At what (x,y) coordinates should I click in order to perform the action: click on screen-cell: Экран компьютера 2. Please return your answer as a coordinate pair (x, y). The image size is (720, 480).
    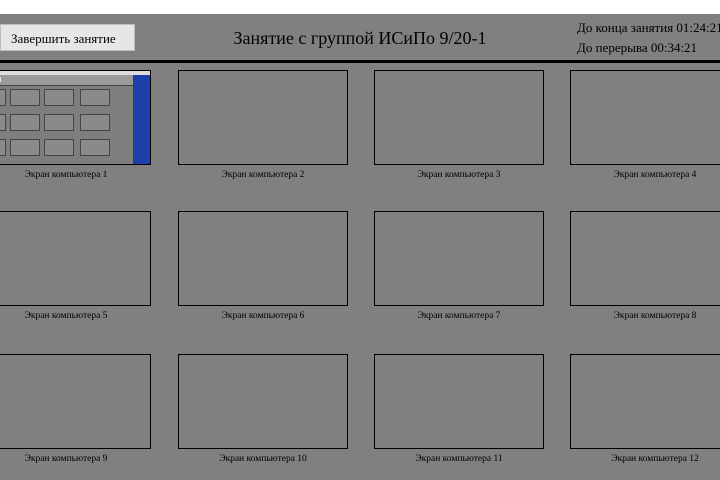
    Looking at the image, I should click on (263, 125).